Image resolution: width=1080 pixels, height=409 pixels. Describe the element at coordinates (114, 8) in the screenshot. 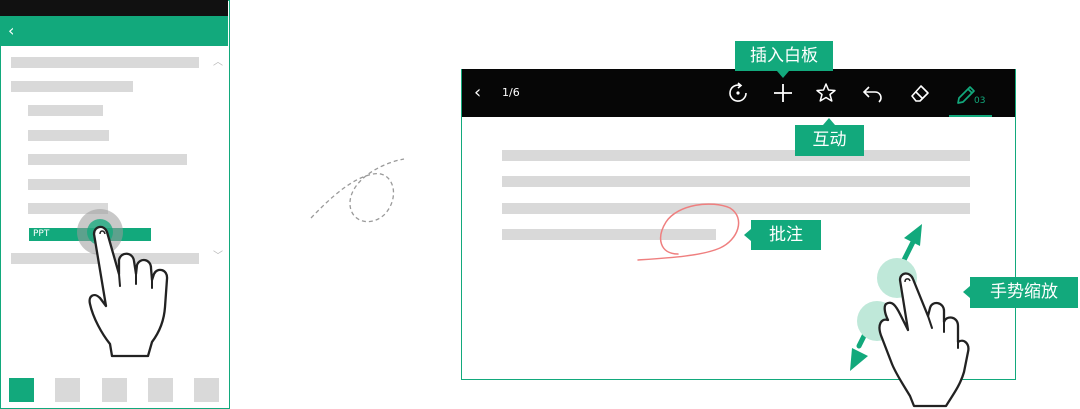

I see `phone-status-bar` at that location.